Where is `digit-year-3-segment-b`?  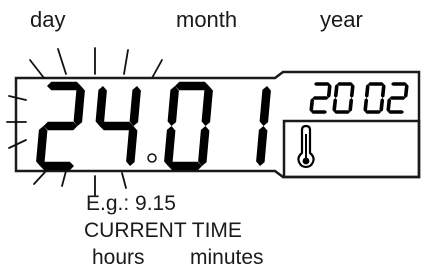 digit-year-3-segment-b is located at coordinates (383, 91).